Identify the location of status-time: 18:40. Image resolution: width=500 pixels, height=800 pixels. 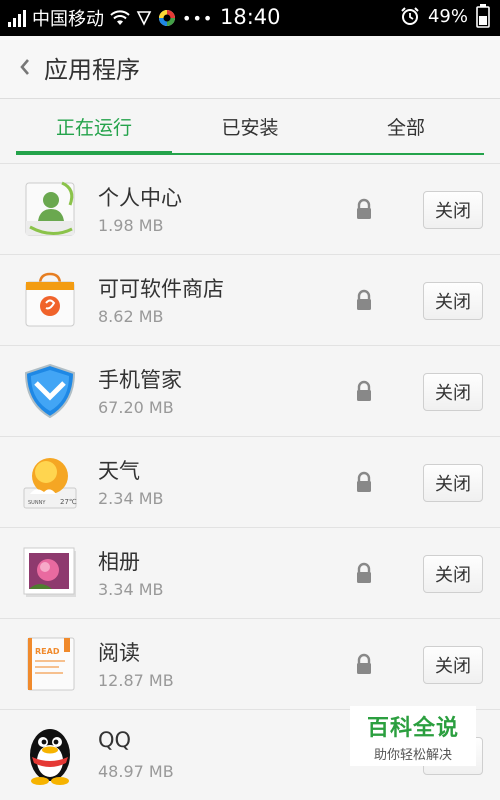
(250, 17).